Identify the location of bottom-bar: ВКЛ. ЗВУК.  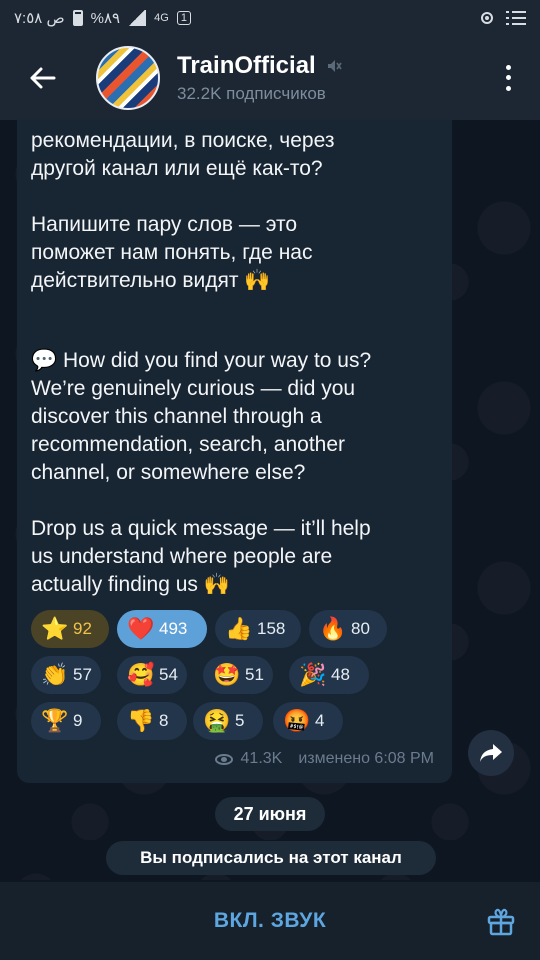
(270, 921).